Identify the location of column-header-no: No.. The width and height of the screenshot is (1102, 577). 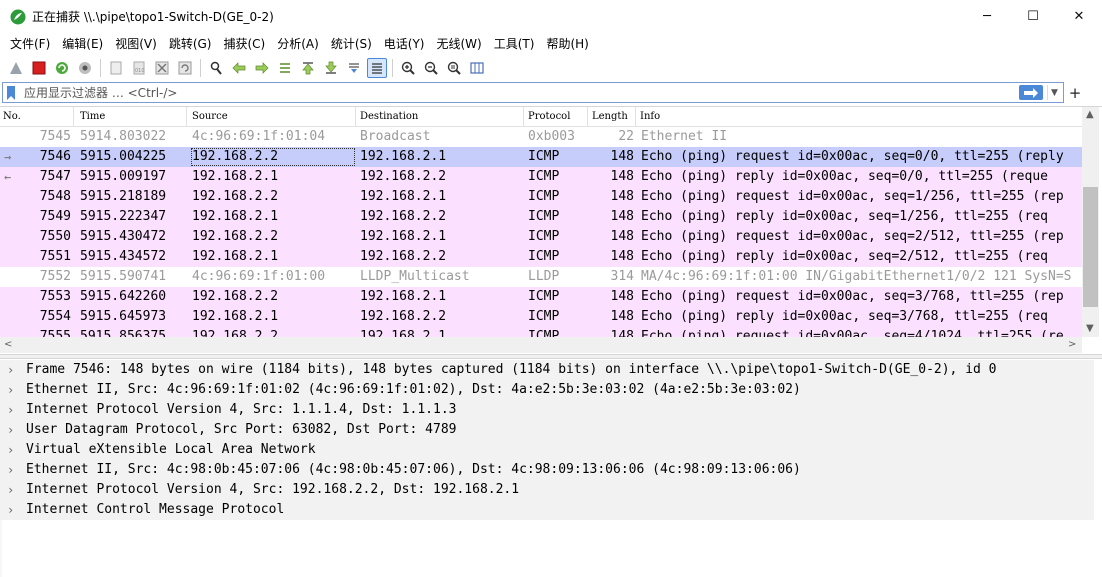
(37, 117).